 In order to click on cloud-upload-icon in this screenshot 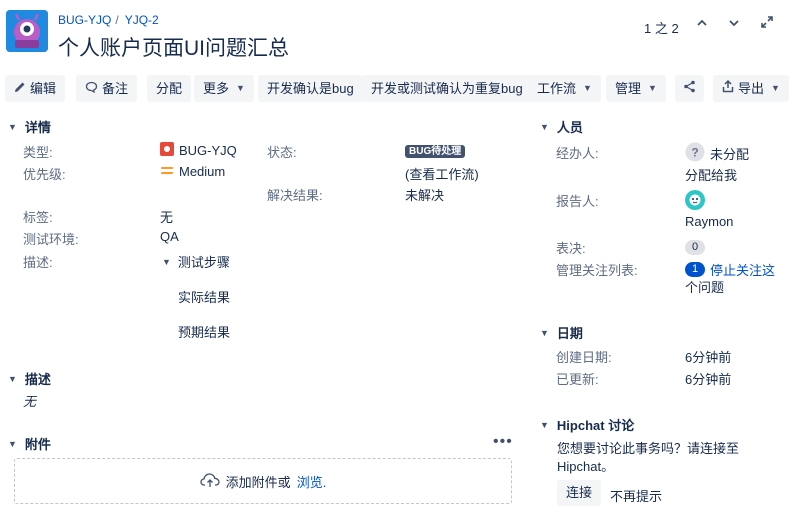, I will do `click(210, 481)`.